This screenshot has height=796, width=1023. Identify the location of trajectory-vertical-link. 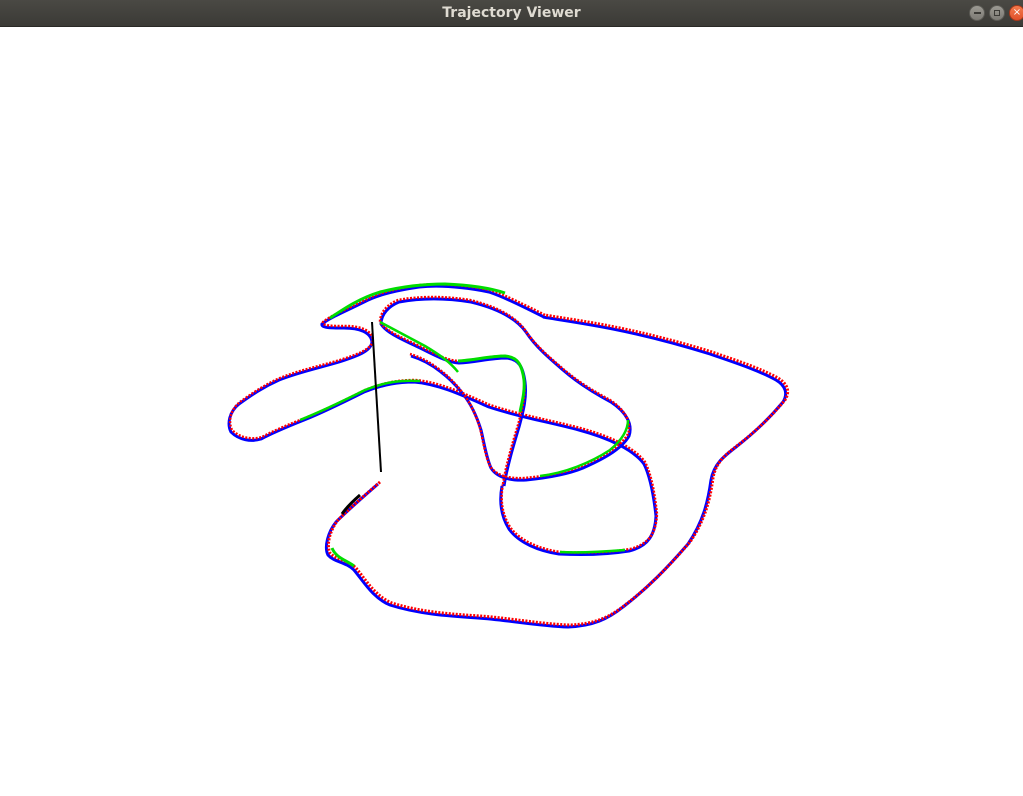
(376, 397).